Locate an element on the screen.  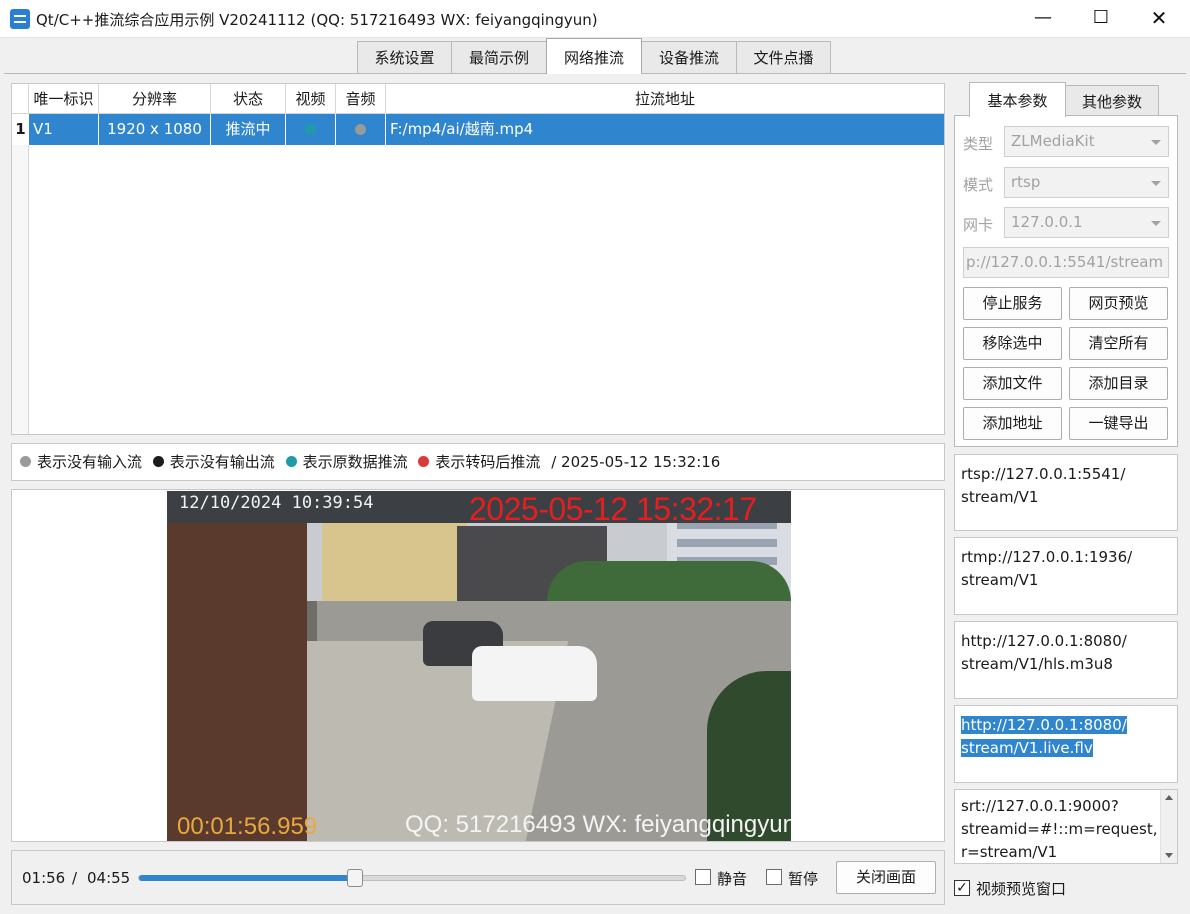
col-header-id: 唯一标识 is located at coordinates (64, 99).